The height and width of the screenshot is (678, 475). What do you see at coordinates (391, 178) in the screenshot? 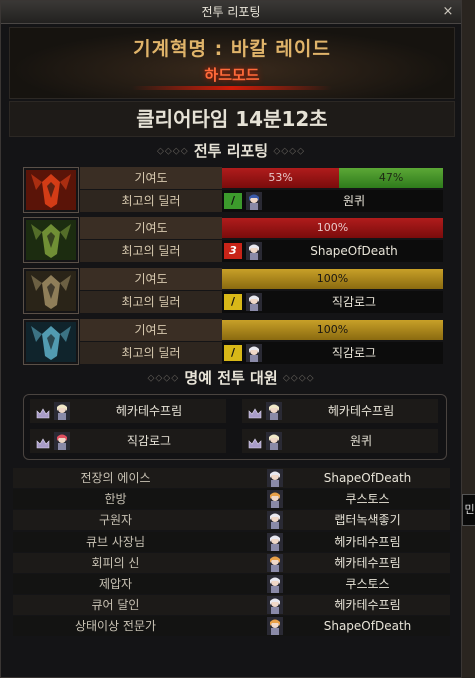
I see `contribution-segment: 47%` at bounding box center [391, 178].